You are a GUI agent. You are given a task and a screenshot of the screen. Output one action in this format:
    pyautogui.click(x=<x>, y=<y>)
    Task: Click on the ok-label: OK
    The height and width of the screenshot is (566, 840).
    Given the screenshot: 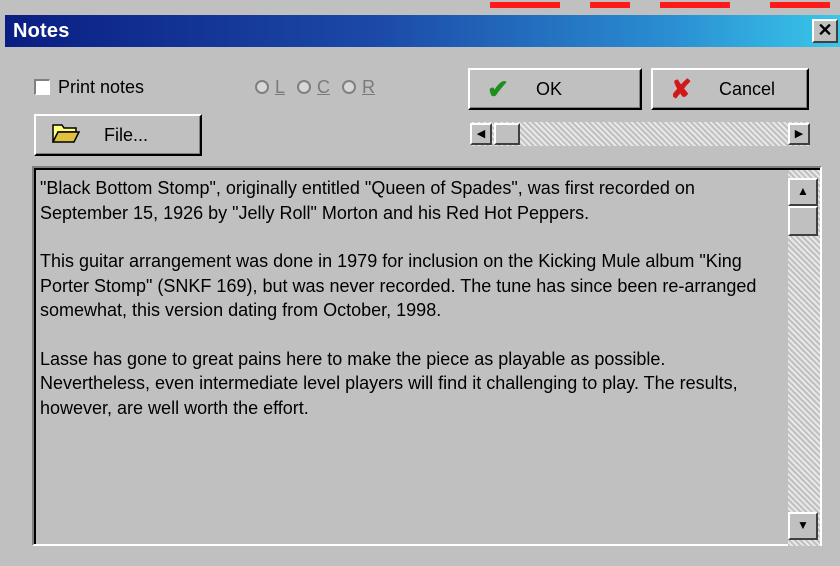 What is the action you would take?
    pyautogui.click(x=549, y=88)
    